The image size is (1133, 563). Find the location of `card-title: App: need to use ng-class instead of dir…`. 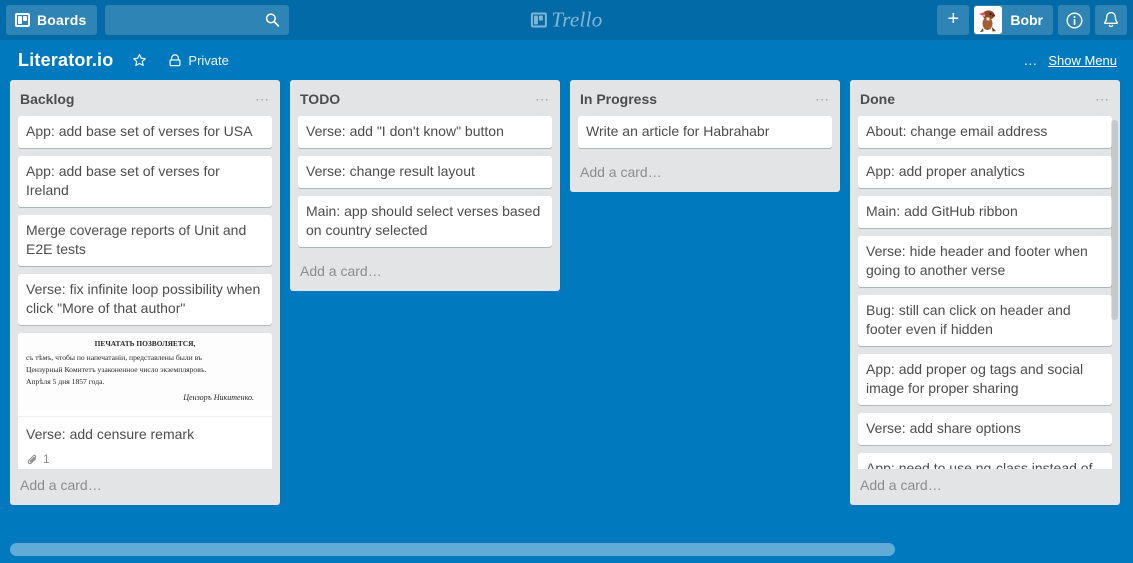

card-title: App: need to use ng-class instead of dir… is located at coordinates (979, 464).